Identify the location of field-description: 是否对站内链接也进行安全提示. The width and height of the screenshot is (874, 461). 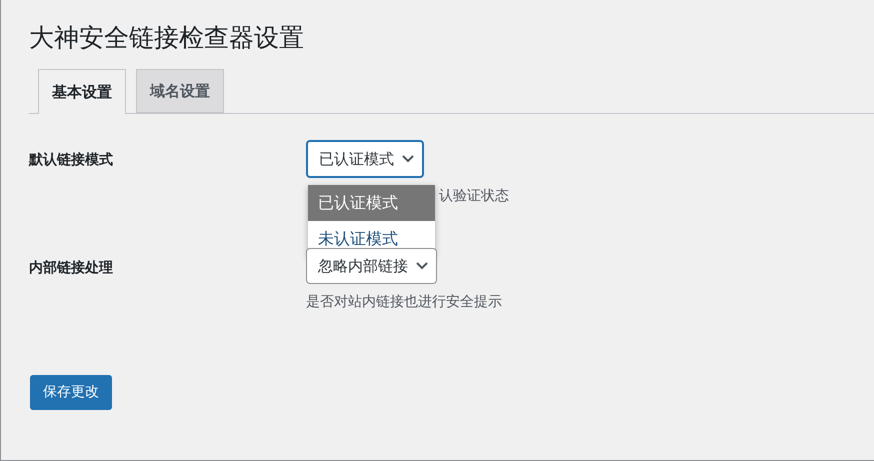
(404, 302).